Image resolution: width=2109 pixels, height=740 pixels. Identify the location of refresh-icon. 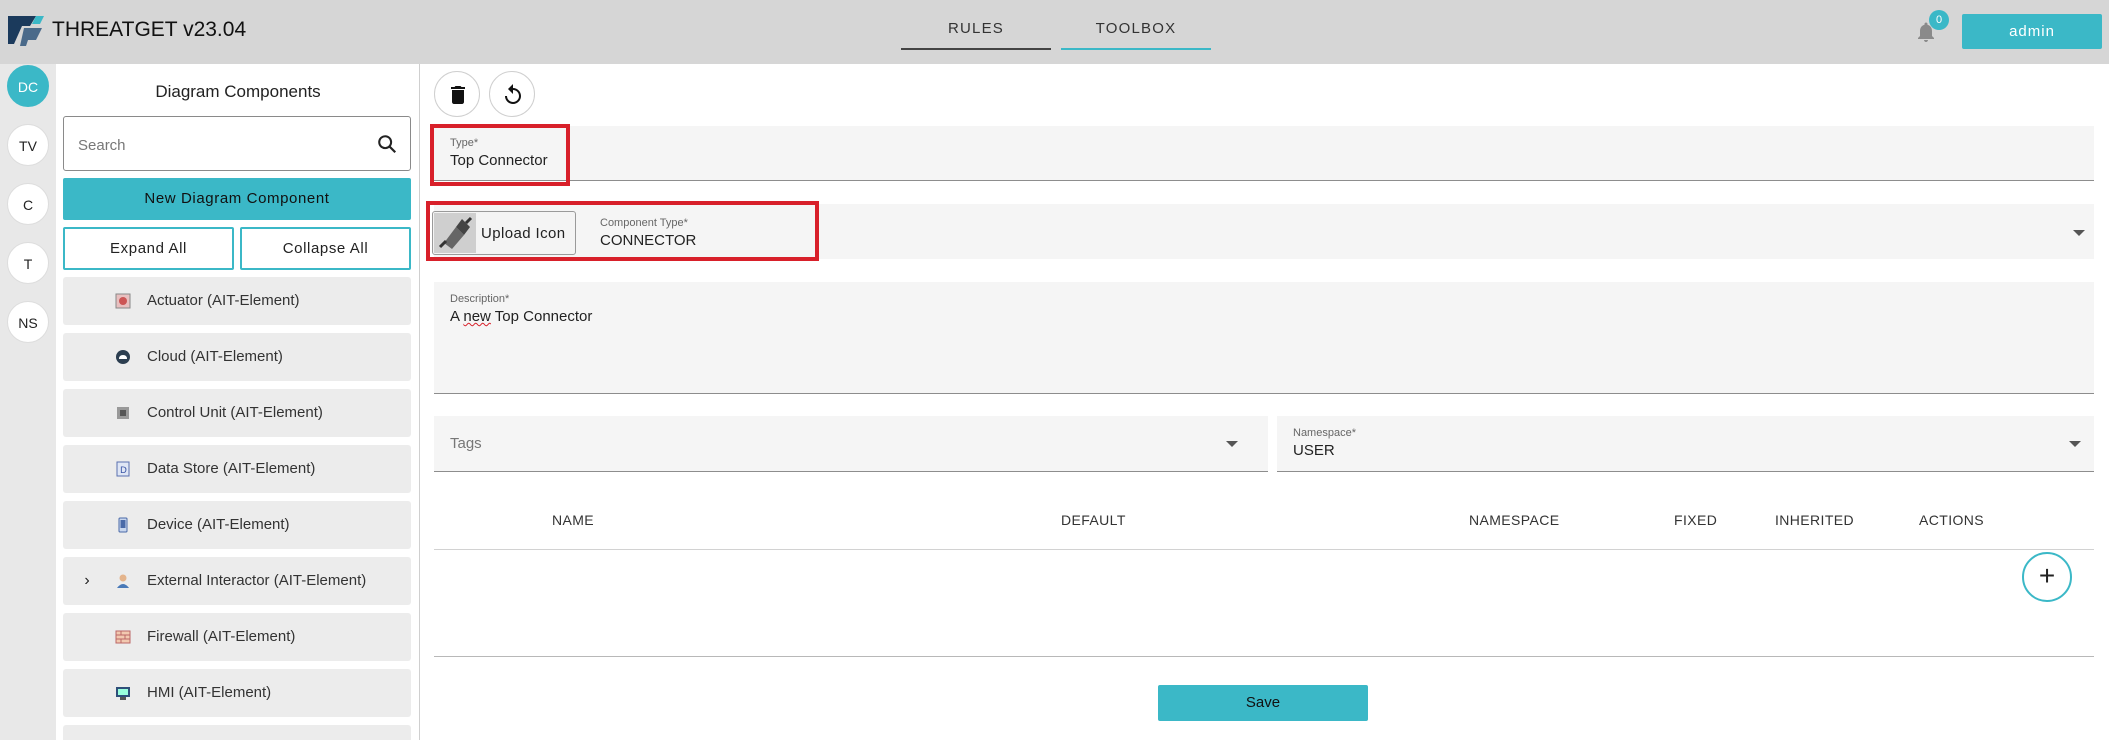
(513, 94).